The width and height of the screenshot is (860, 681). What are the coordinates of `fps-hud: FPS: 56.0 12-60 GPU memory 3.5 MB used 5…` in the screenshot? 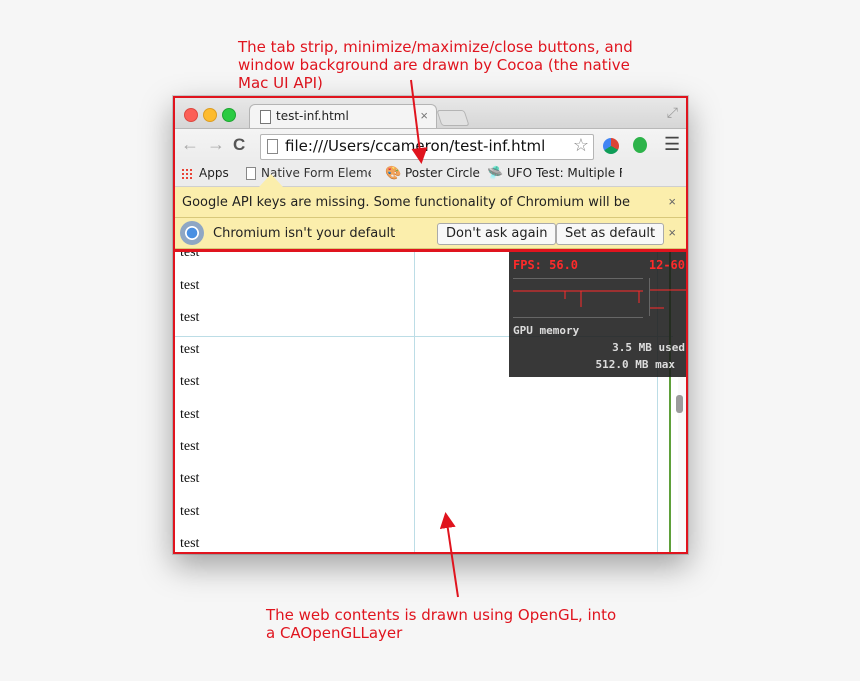 It's located at (598, 314).